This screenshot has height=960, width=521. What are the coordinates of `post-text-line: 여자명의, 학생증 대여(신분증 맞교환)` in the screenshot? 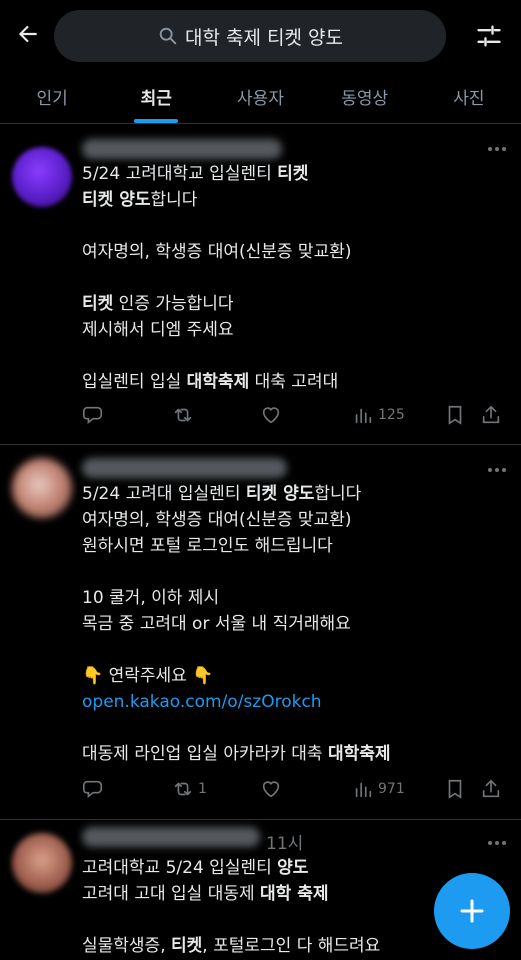 It's located at (291, 252).